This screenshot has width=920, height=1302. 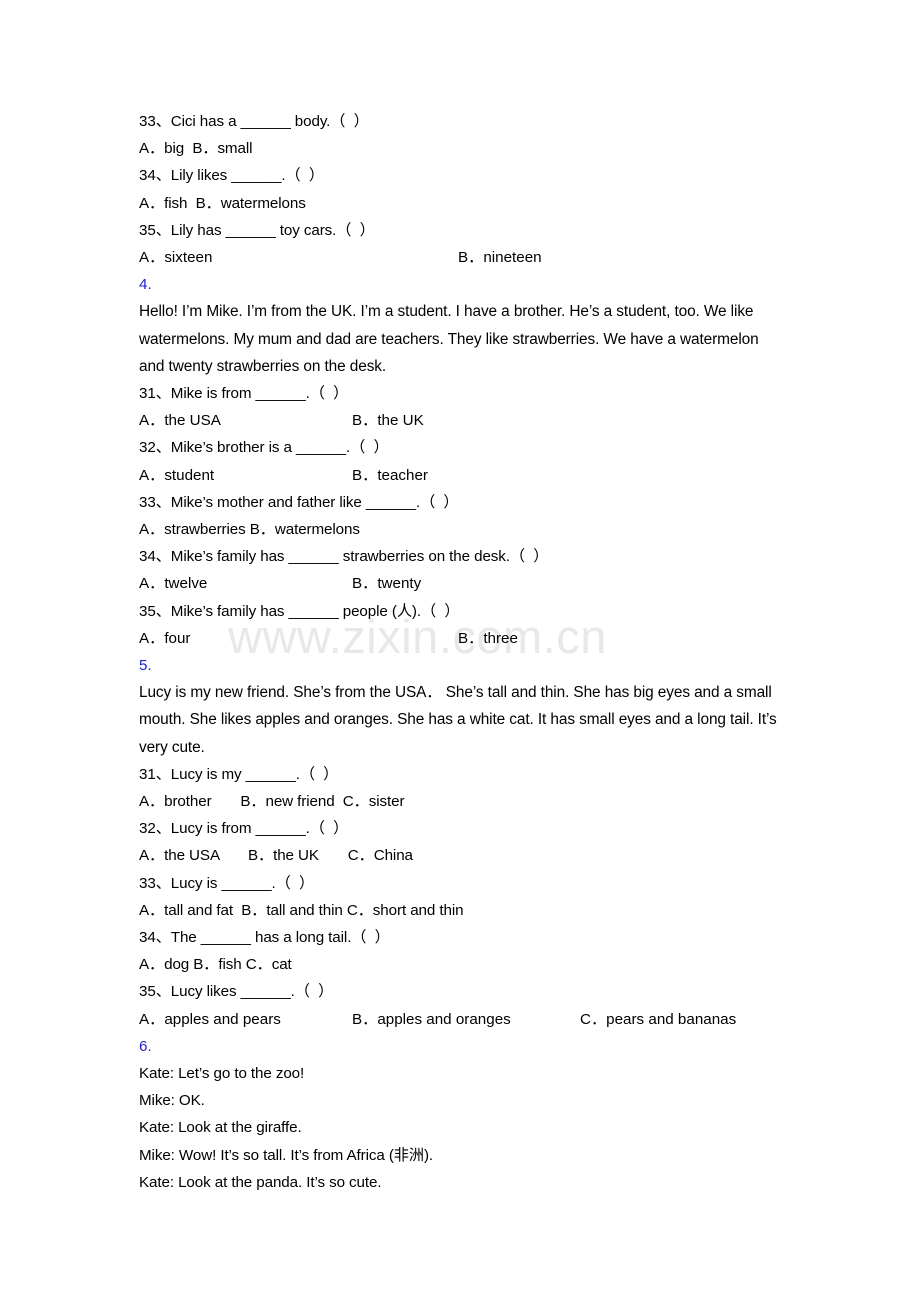 I want to click on option-b: B．the UK, so click(x=388, y=421).